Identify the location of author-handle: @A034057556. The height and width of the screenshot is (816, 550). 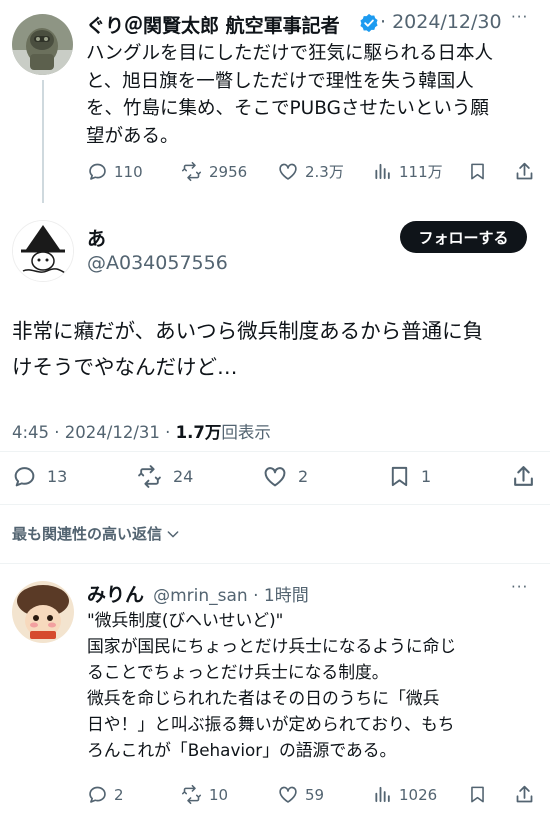
(157, 263).